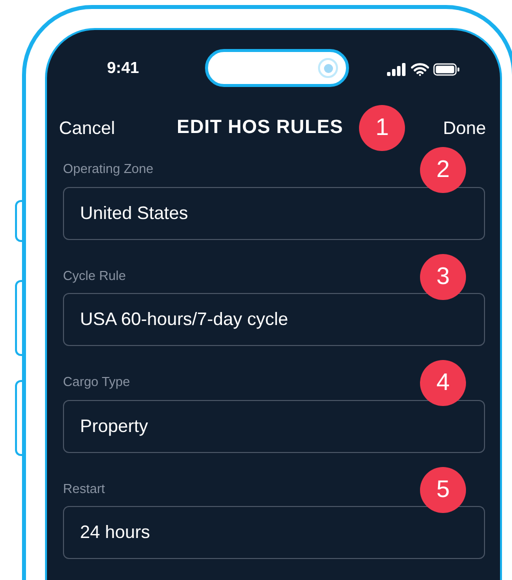 The image size is (512, 580). What do you see at coordinates (274, 319) in the screenshot?
I see `input-field: USA 60-hours/7-day cycle` at bounding box center [274, 319].